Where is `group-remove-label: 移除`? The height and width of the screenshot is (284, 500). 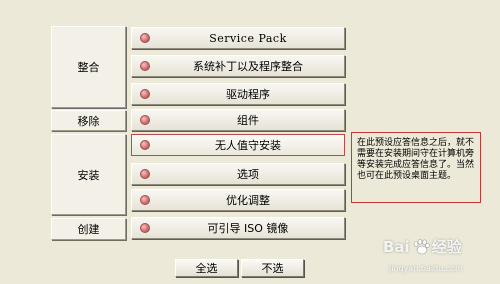
group-remove-label: 移除 is located at coordinates (88, 121).